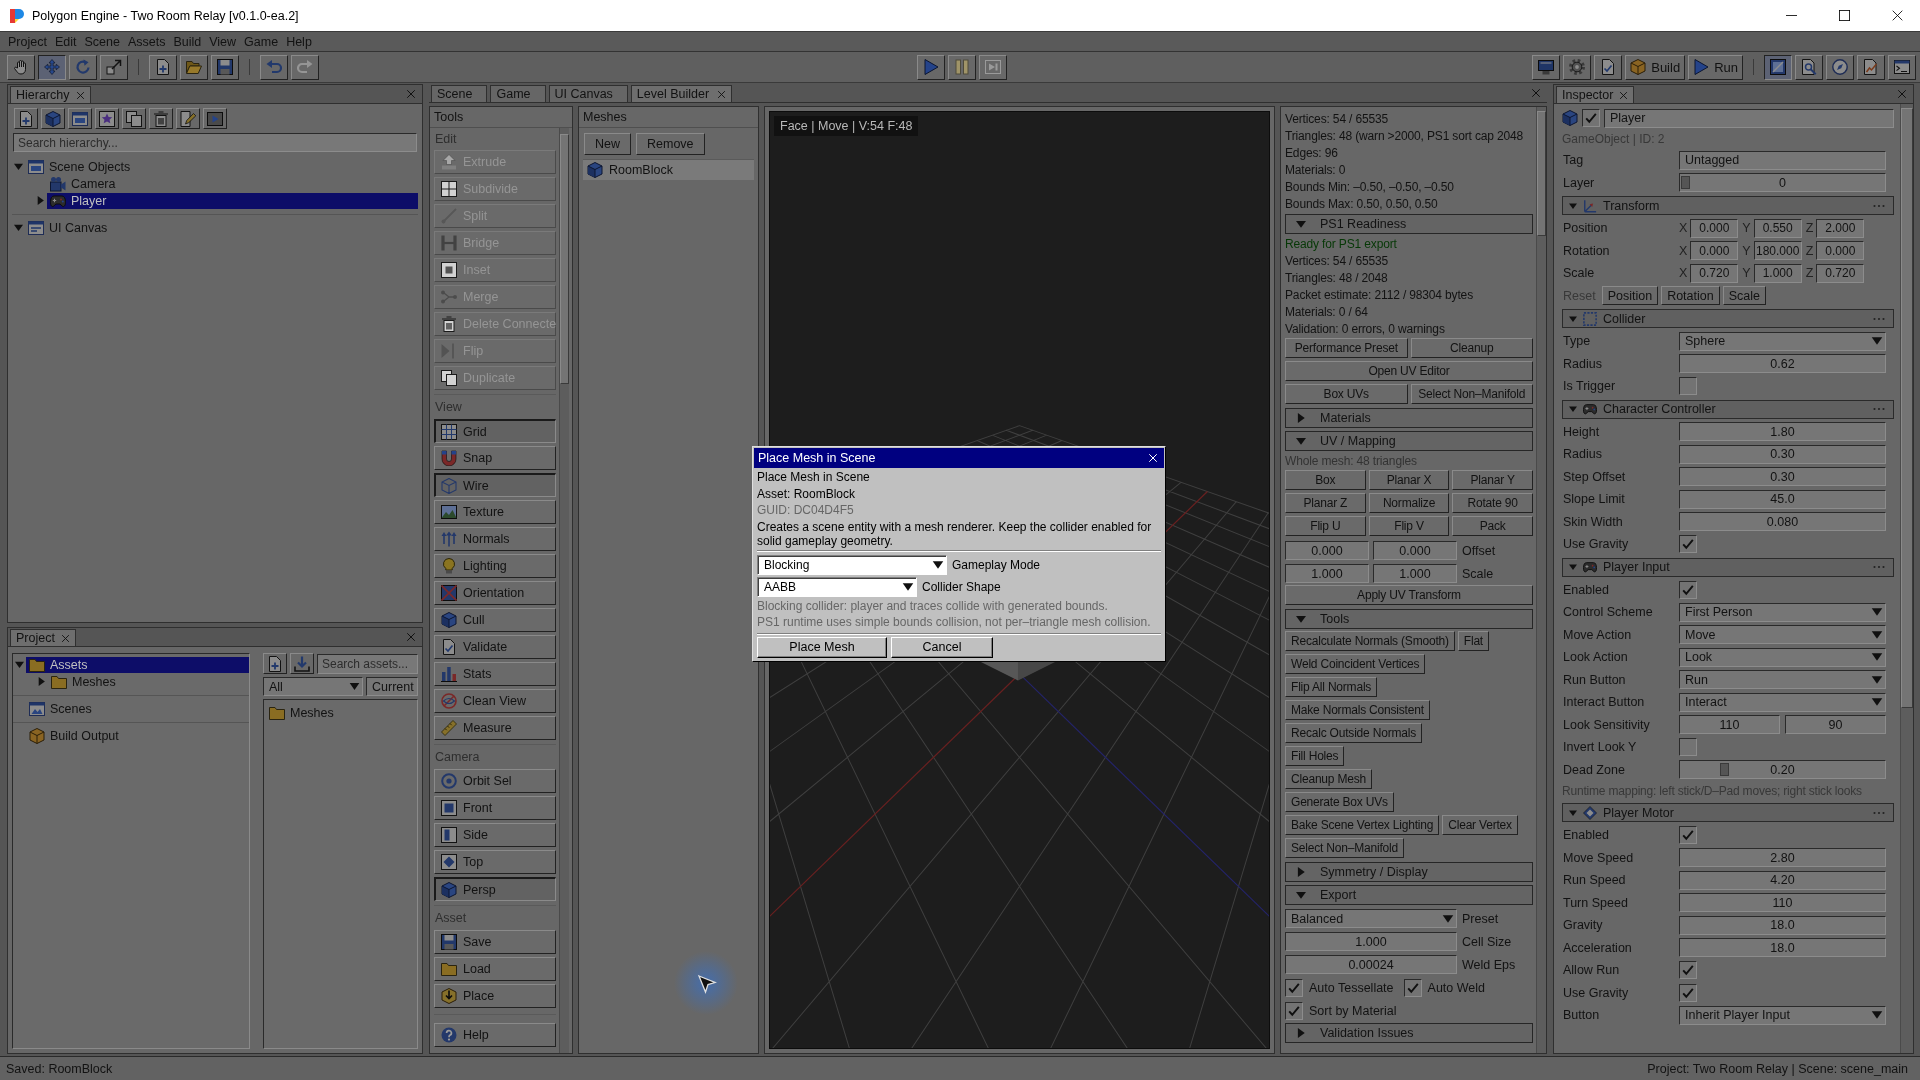  Describe the element at coordinates (954, 622) in the screenshot. I see `hint-text: PS1 runtime uses simple bounds collision, not per–triangle mesh collision.` at that location.